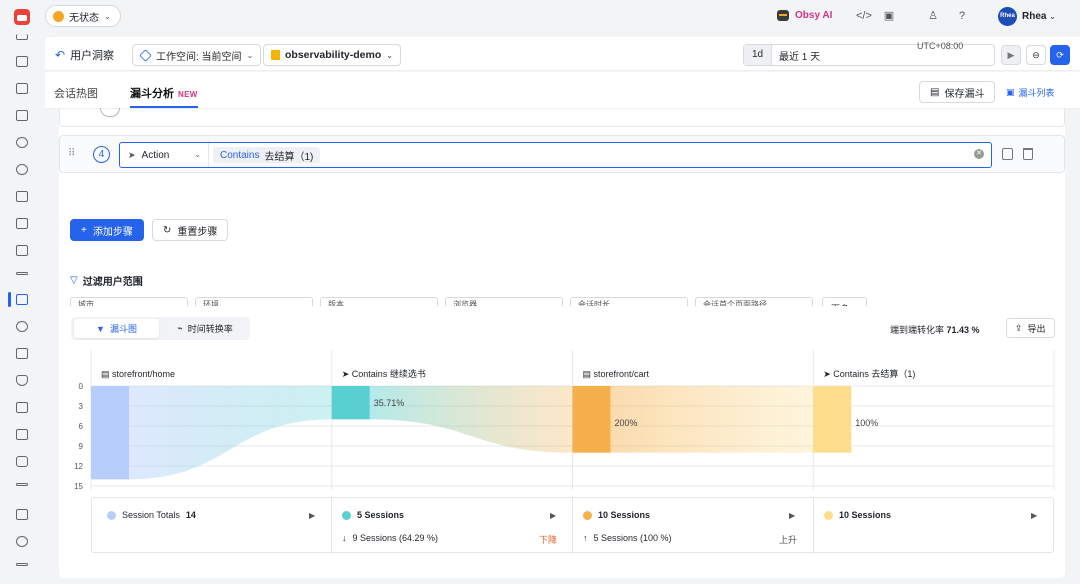  I want to click on drag-handle-icon: ⠿, so click(71, 153).